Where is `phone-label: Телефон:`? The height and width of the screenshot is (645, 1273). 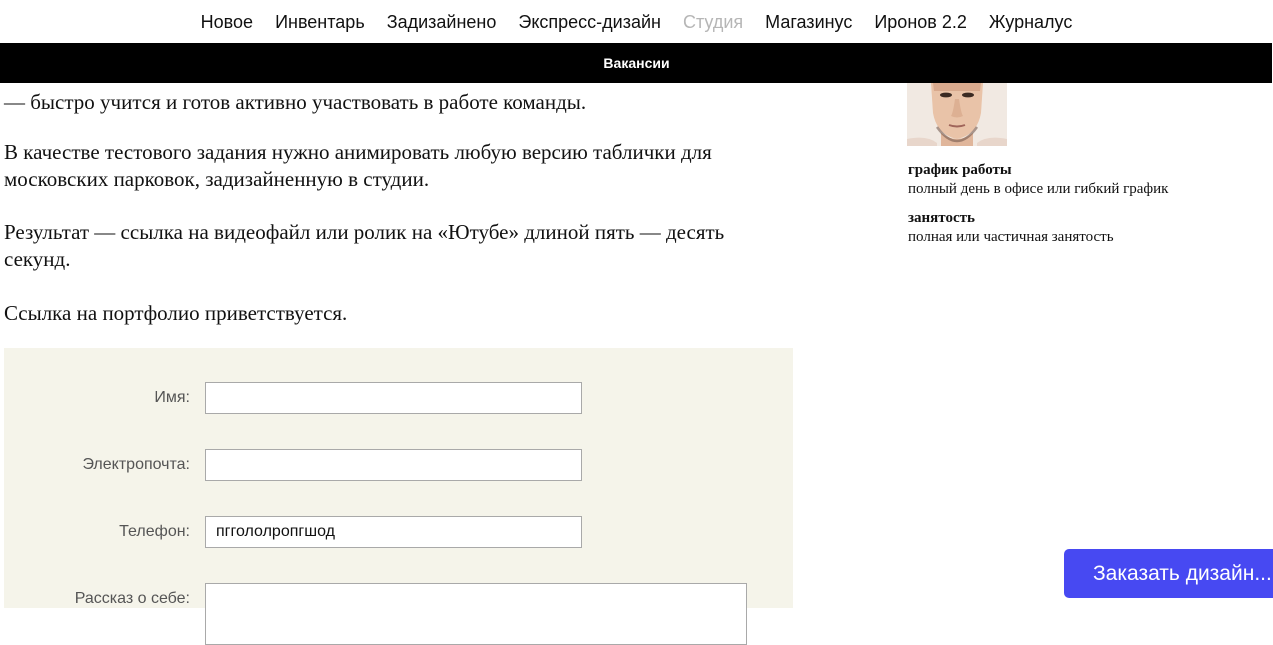 phone-label: Телефон: is located at coordinates (154, 531).